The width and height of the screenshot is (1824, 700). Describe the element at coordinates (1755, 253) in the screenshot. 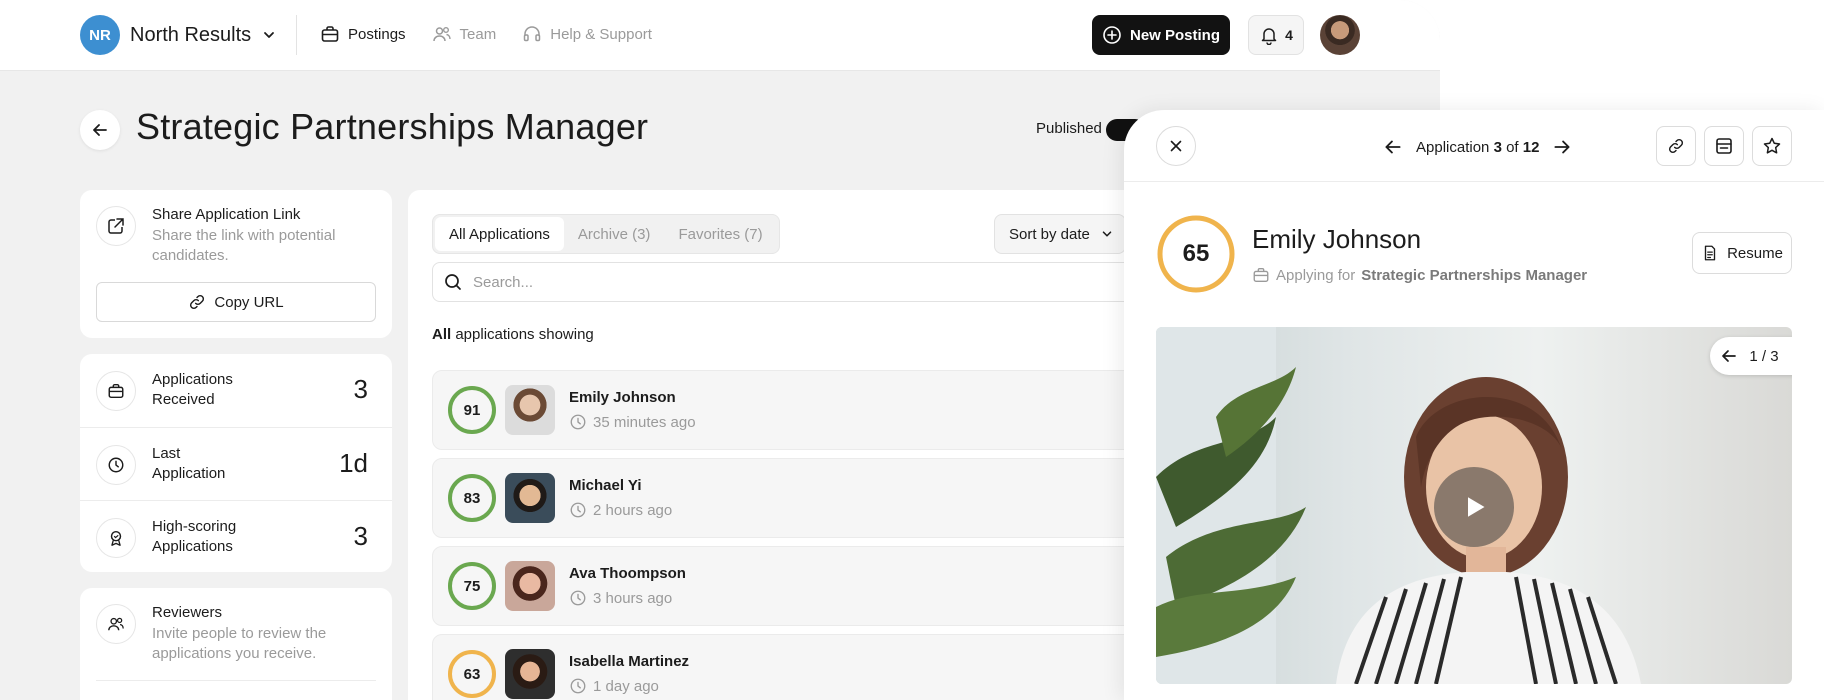

I see `resume-label: Resume` at that location.